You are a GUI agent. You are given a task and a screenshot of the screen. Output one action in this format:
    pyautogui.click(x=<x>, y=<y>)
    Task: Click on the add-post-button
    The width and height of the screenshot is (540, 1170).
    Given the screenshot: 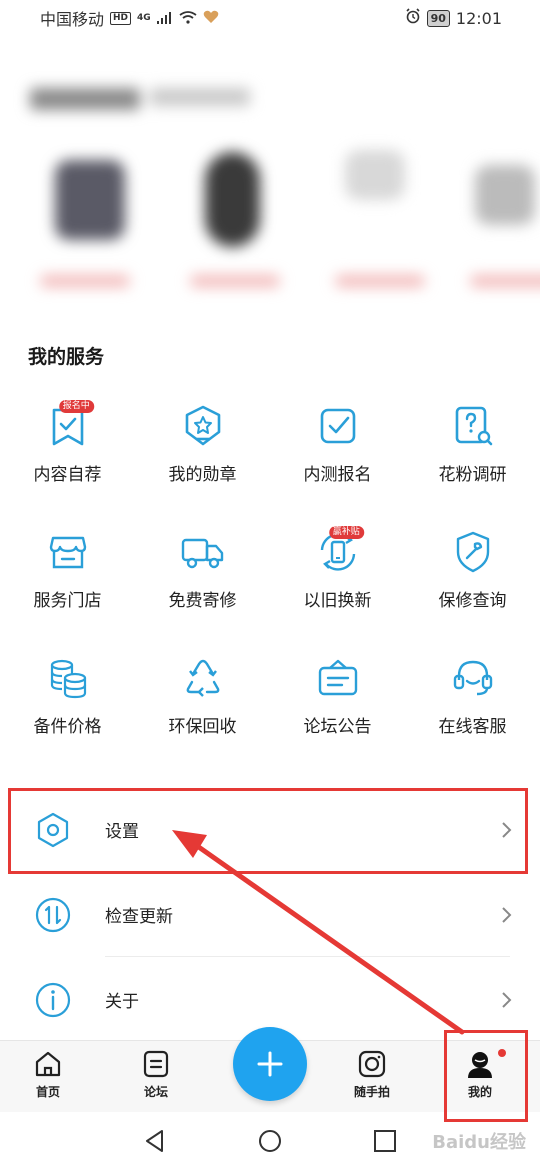 What is the action you would take?
    pyautogui.click(x=270, y=1064)
    